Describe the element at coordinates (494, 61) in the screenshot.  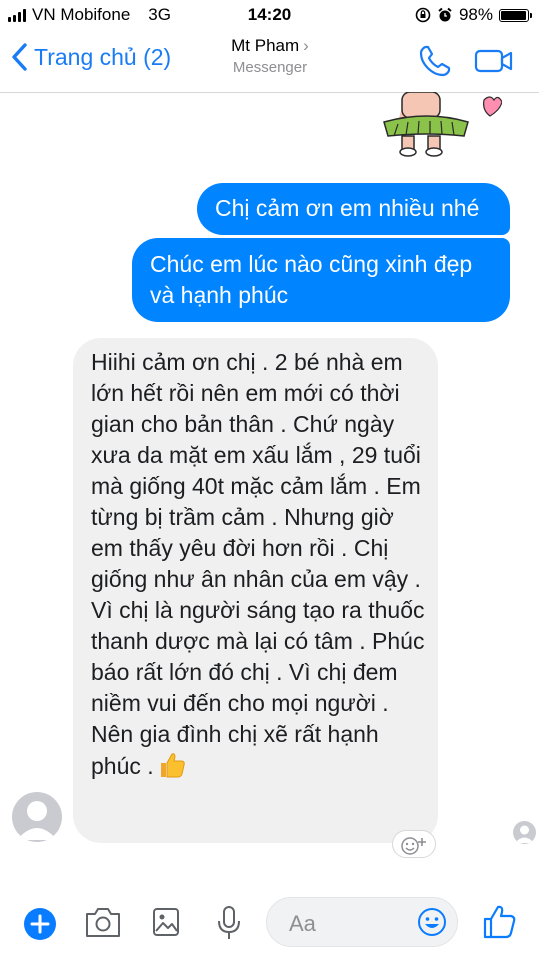
I see `video-camera-icon` at that location.